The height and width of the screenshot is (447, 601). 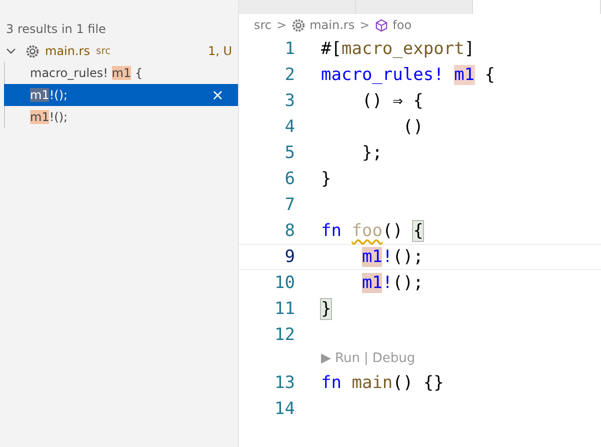 What do you see at coordinates (367, 231) in the screenshot?
I see `unused-function-name: foo` at bounding box center [367, 231].